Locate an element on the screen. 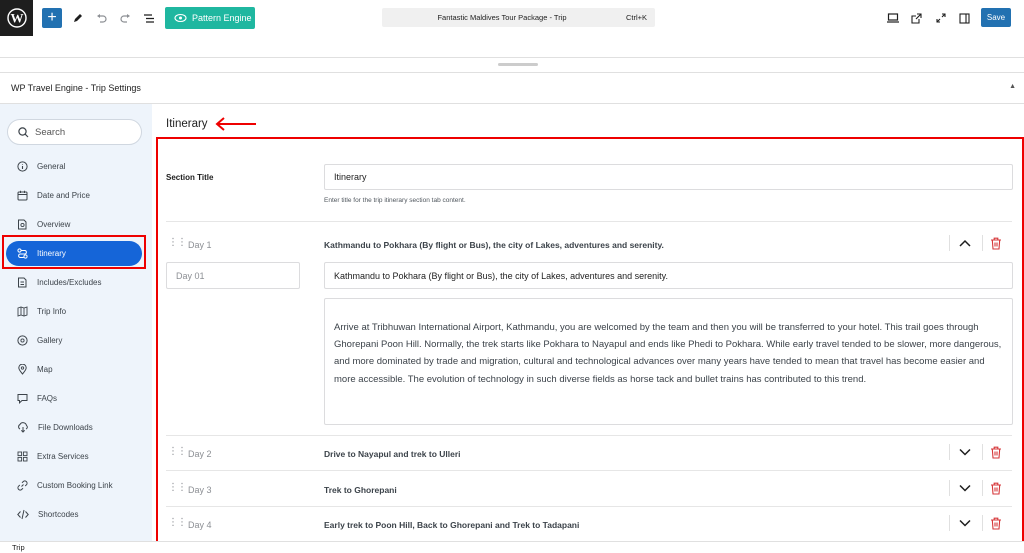 This screenshot has height=553, width=1024. fullscreen-icon is located at coordinates (940, 18).